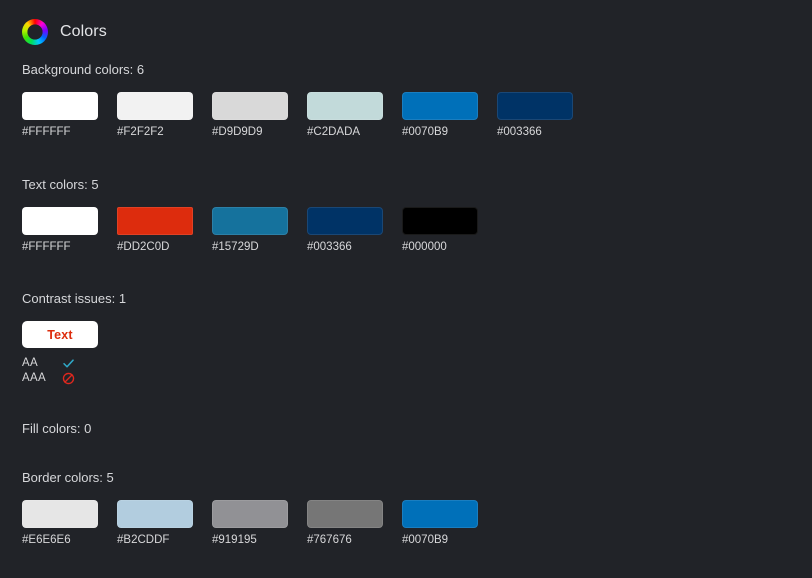 Image resolution: width=812 pixels, height=578 pixels. I want to click on swatch-item: #15729D, so click(250, 230).